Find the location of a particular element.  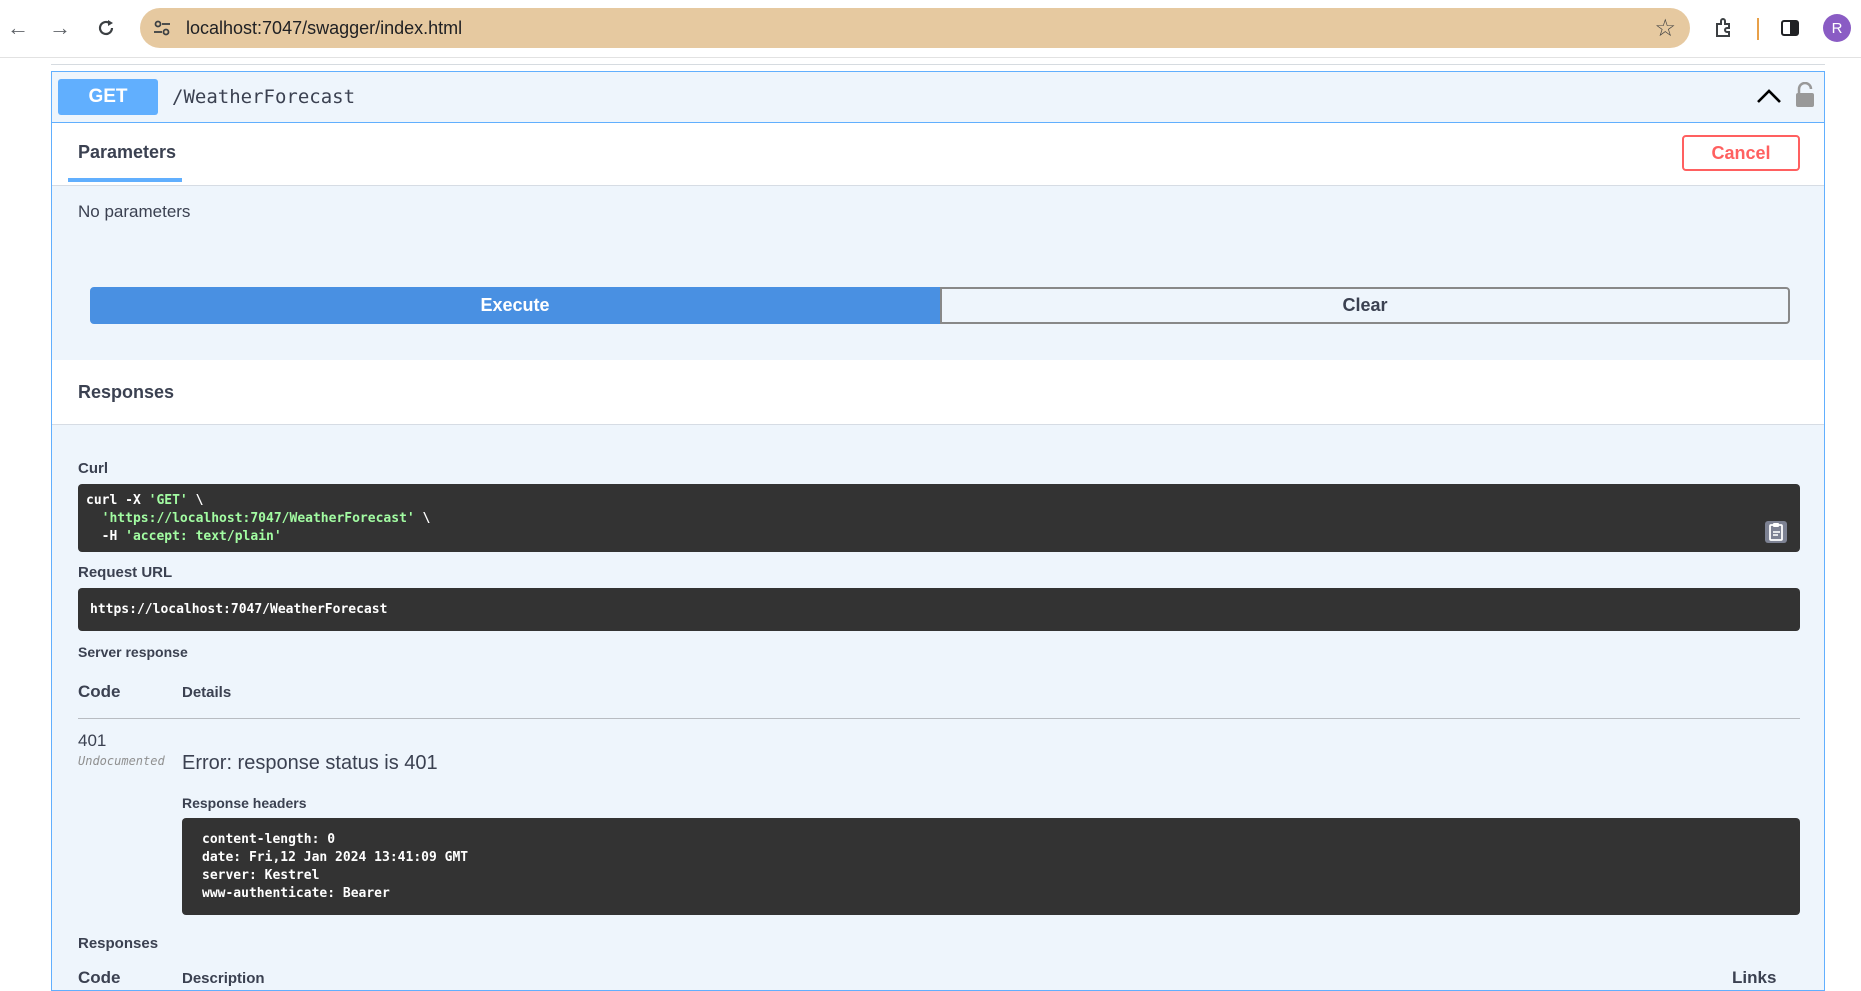

lock-icon is located at coordinates (1805, 95).